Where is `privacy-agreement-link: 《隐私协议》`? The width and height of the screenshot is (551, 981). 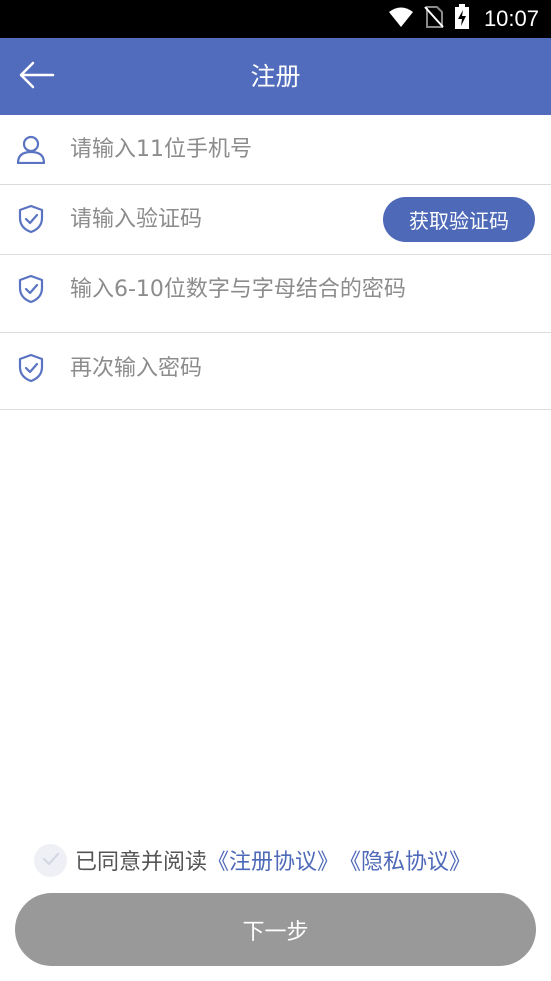 privacy-agreement-link: 《隐私协议》 is located at coordinates (405, 860).